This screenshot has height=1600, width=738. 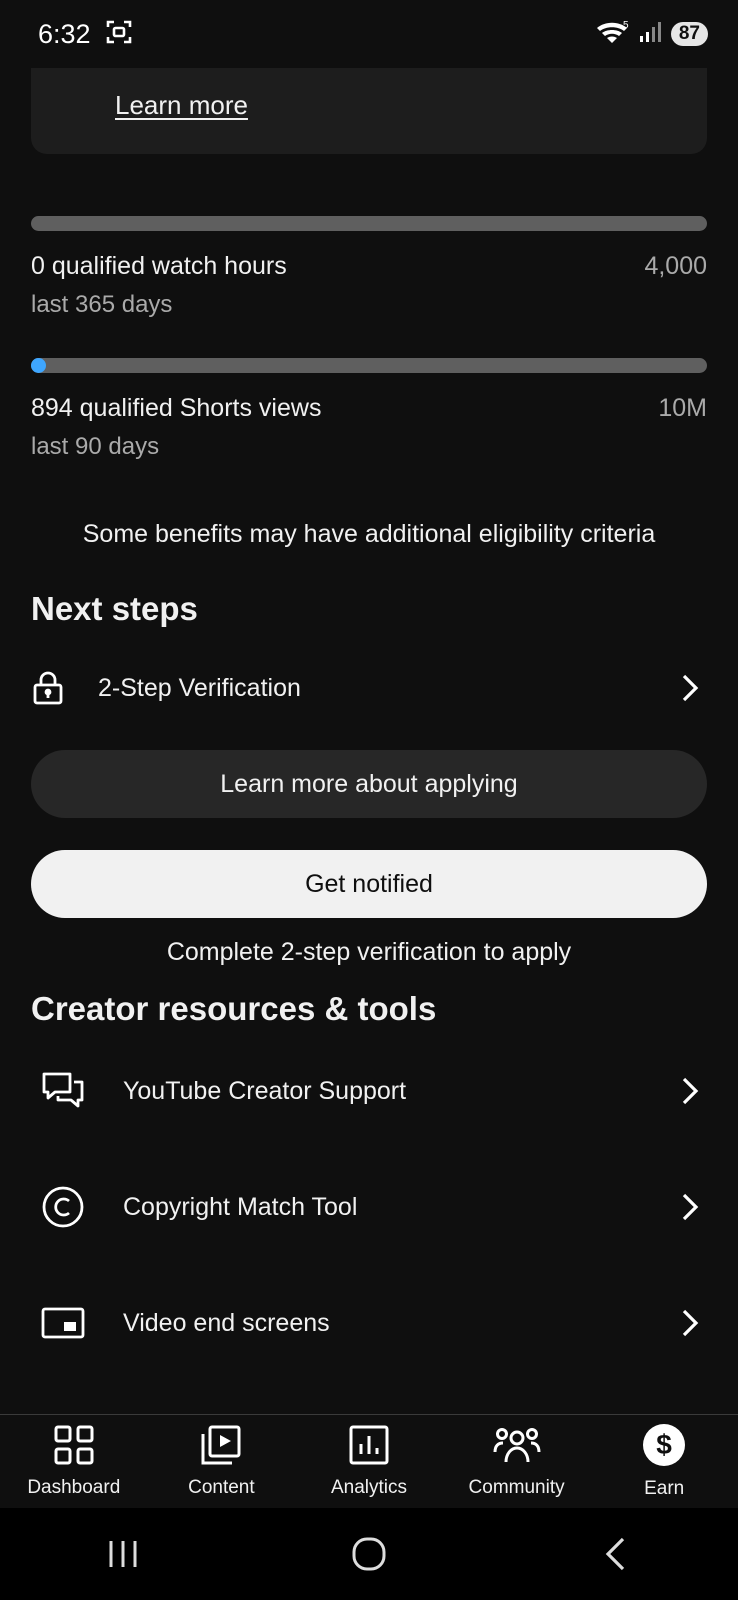 I want to click on earn-icon: $, so click(x=664, y=1447).